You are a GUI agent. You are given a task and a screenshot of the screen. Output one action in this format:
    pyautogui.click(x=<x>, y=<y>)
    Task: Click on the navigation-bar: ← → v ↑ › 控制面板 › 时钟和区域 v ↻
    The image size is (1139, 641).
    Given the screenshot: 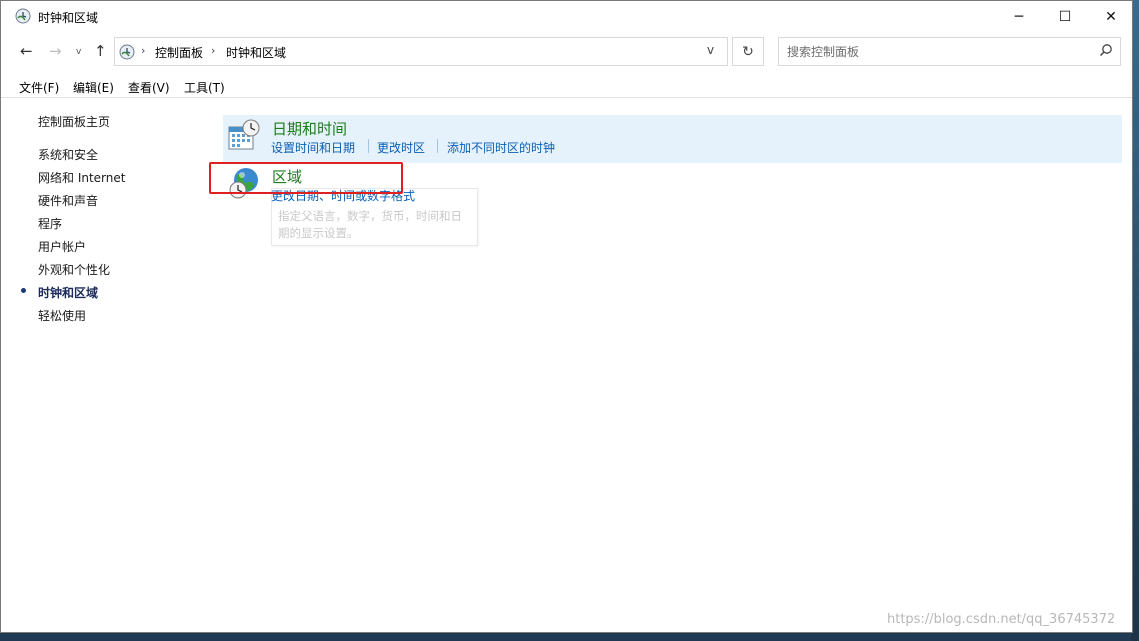 What is the action you would take?
    pyautogui.click(x=566, y=52)
    